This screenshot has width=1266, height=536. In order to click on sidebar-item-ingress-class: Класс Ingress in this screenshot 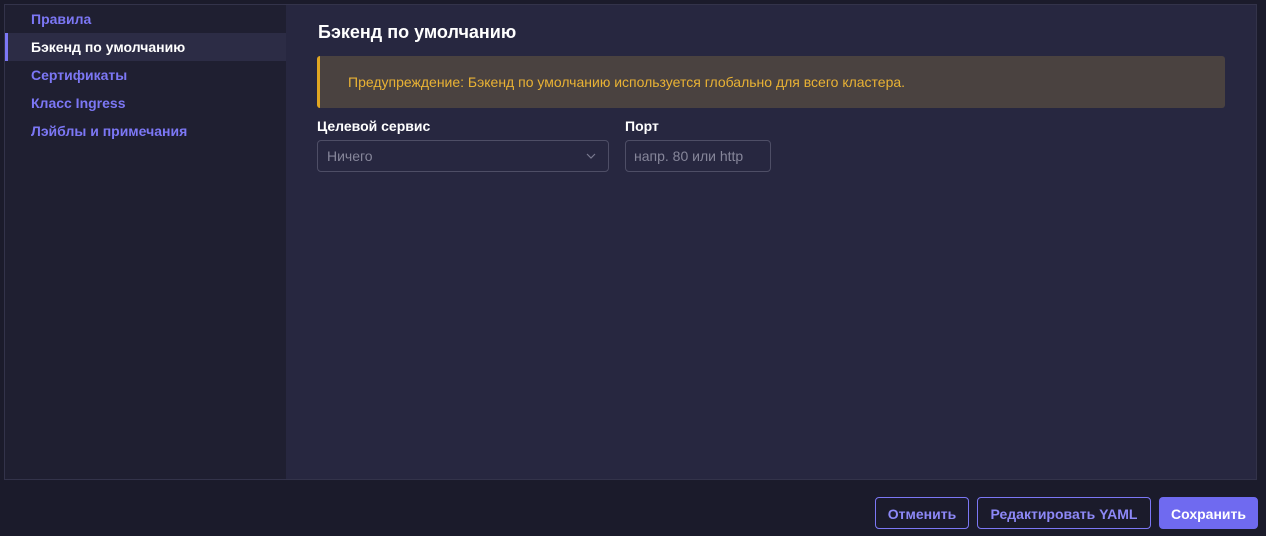, I will do `click(145, 103)`.